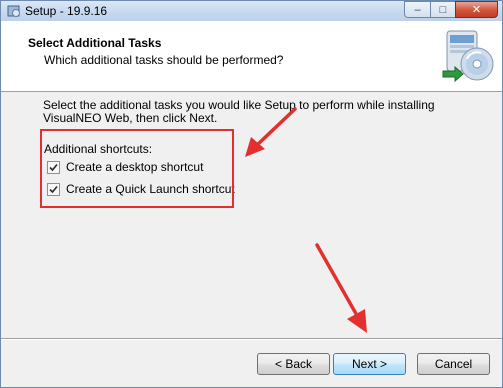  Describe the element at coordinates (13, 11) in the screenshot. I see `setup-app-icon` at that location.